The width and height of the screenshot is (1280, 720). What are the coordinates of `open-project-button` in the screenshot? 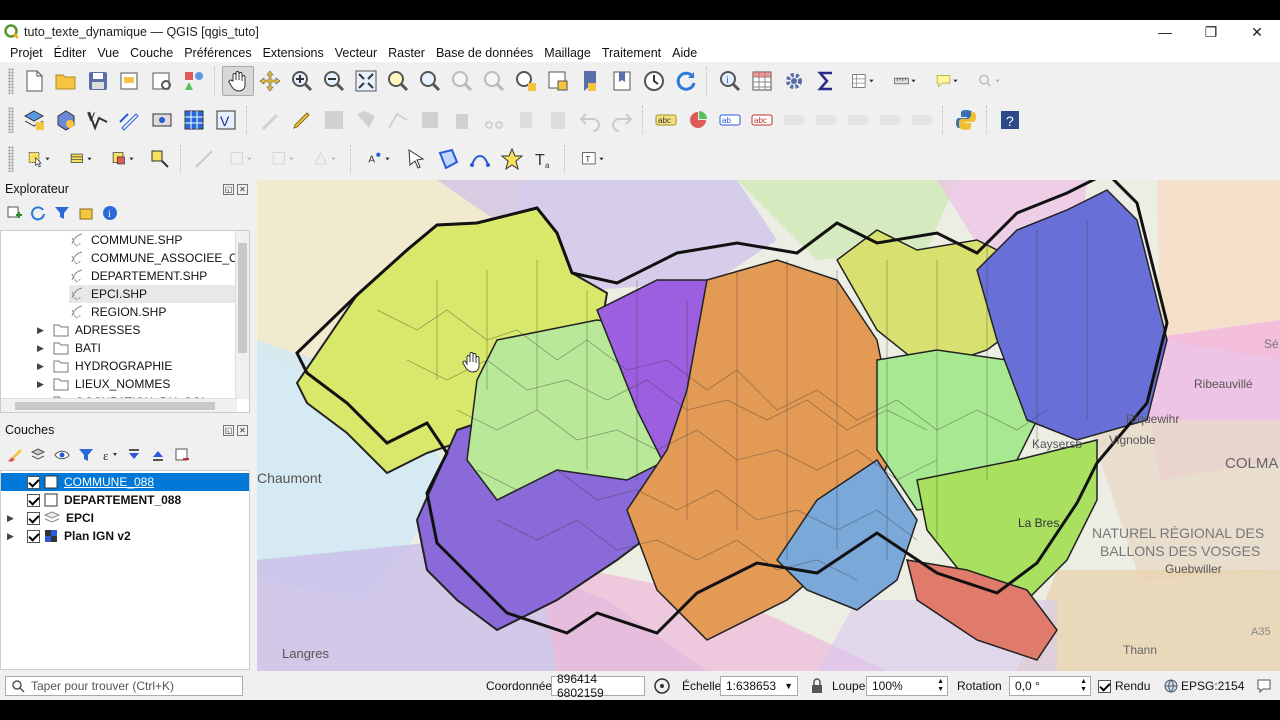 It's located at (66, 81).